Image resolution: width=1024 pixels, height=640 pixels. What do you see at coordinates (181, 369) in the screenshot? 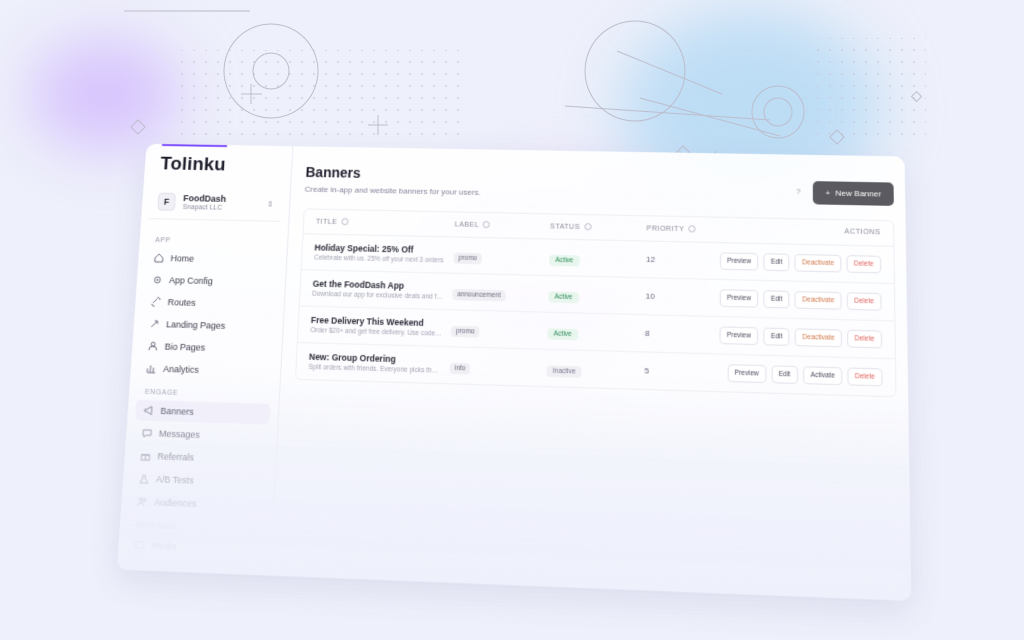
I see `sidebar-item-label: Analytics` at bounding box center [181, 369].